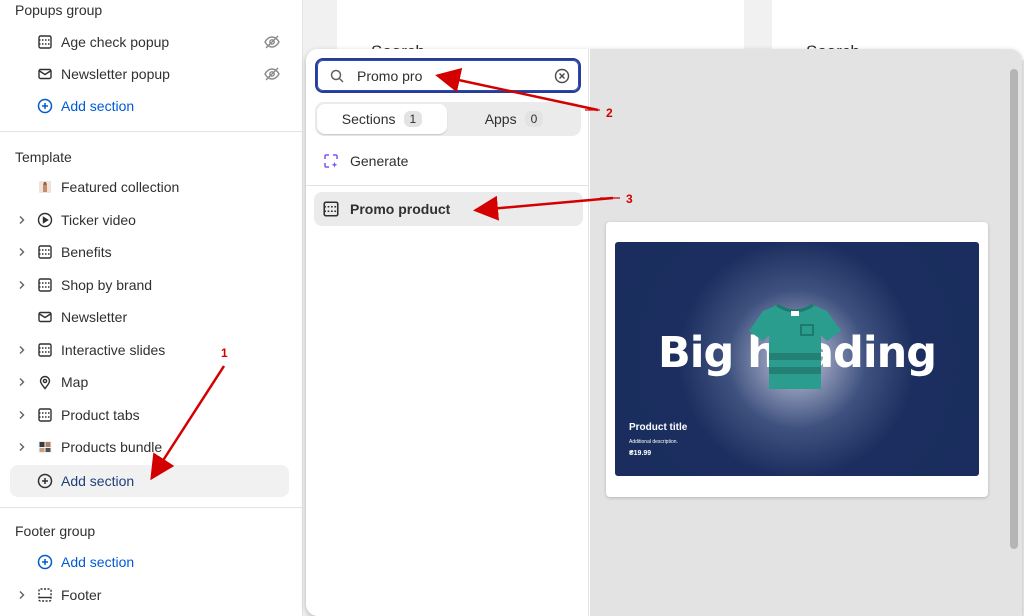 This screenshot has height=616, width=1024. I want to click on search-icon, so click(337, 76).